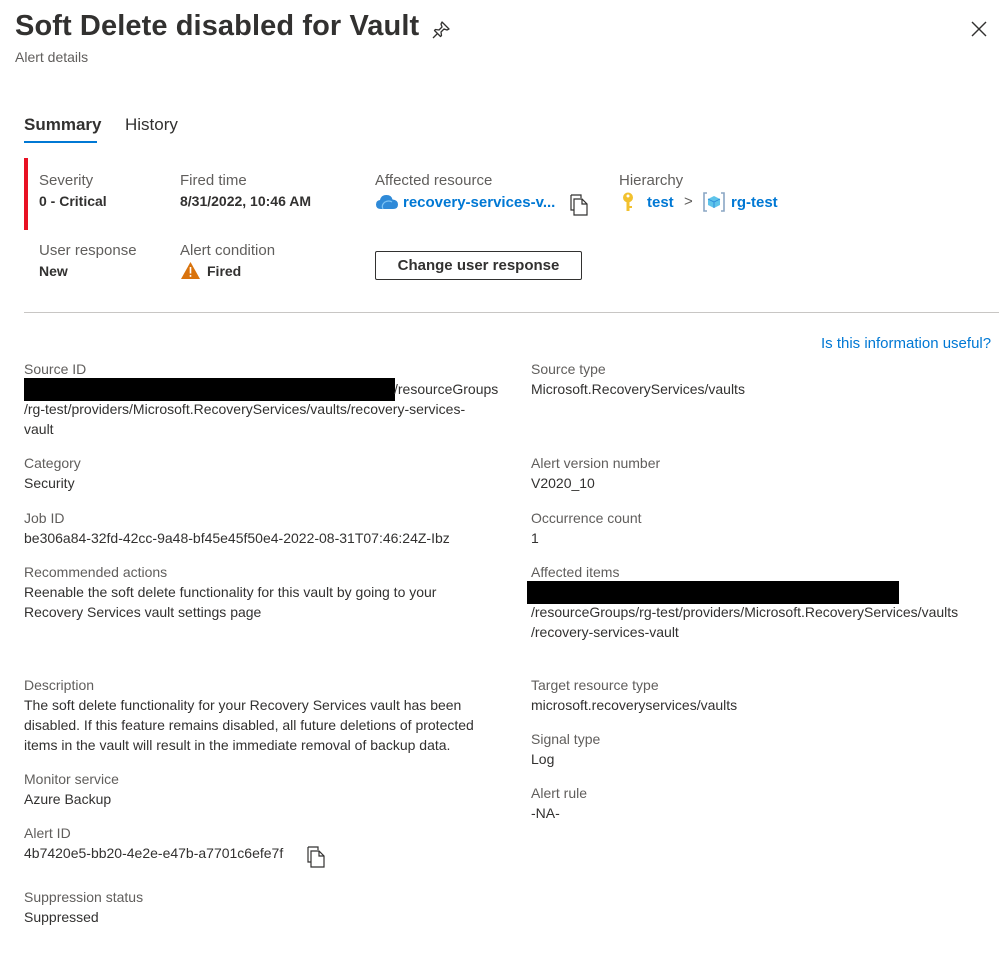 The height and width of the screenshot is (966, 999). I want to click on suppression-status-value: Suppressed, so click(61, 917).